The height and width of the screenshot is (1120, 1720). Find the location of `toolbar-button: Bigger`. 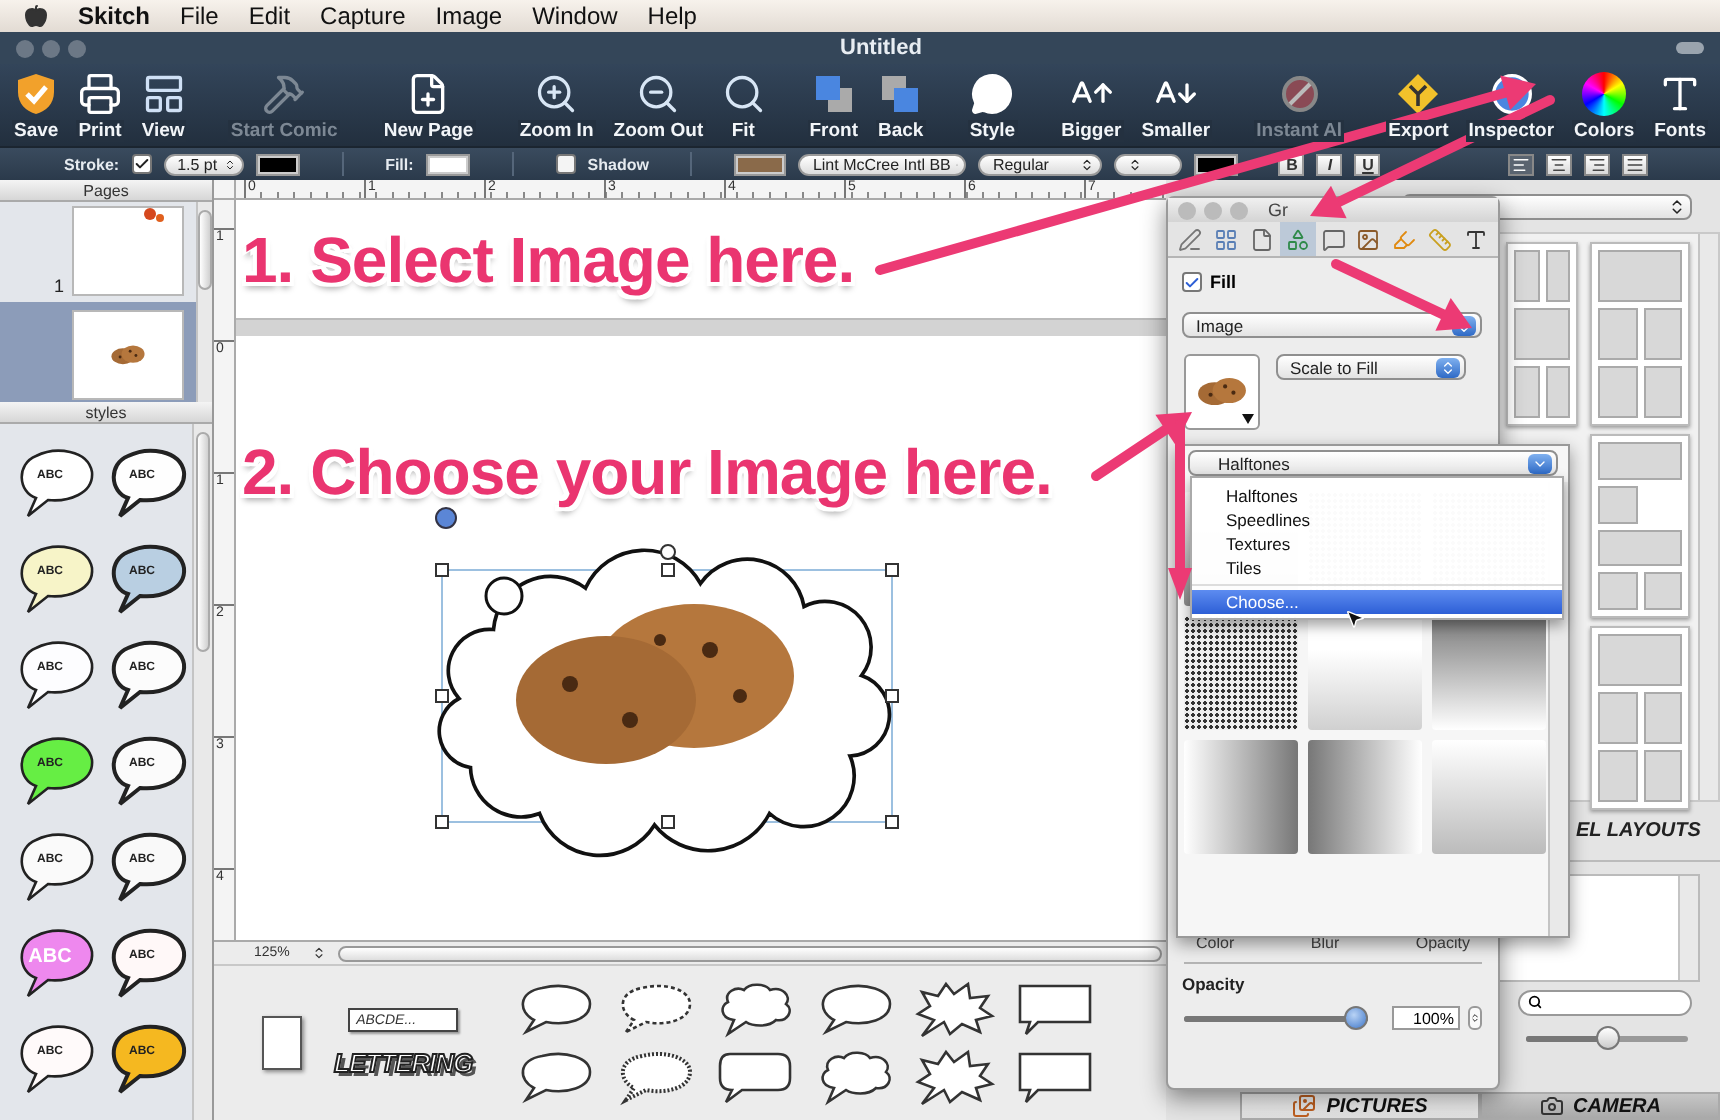

toolbar-button: Bigger is located at coordinates (1091, 105).